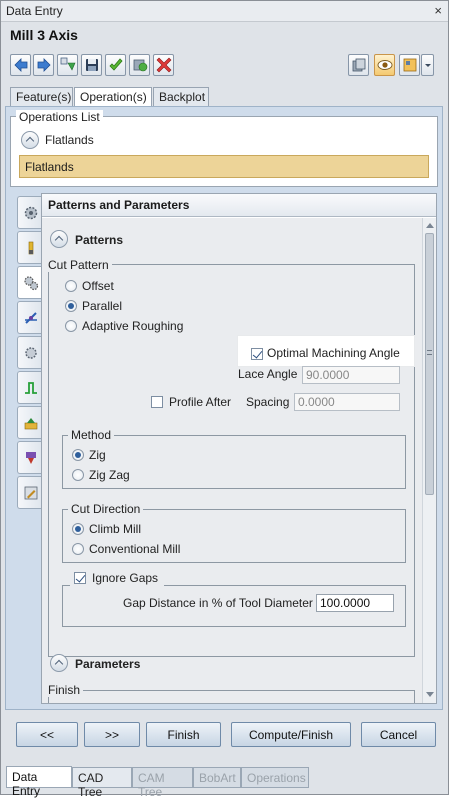 Image resolution: width=449 pixels, height=799 pixels. I want to click on profile-after-label: Profile After, so click(200, 402).